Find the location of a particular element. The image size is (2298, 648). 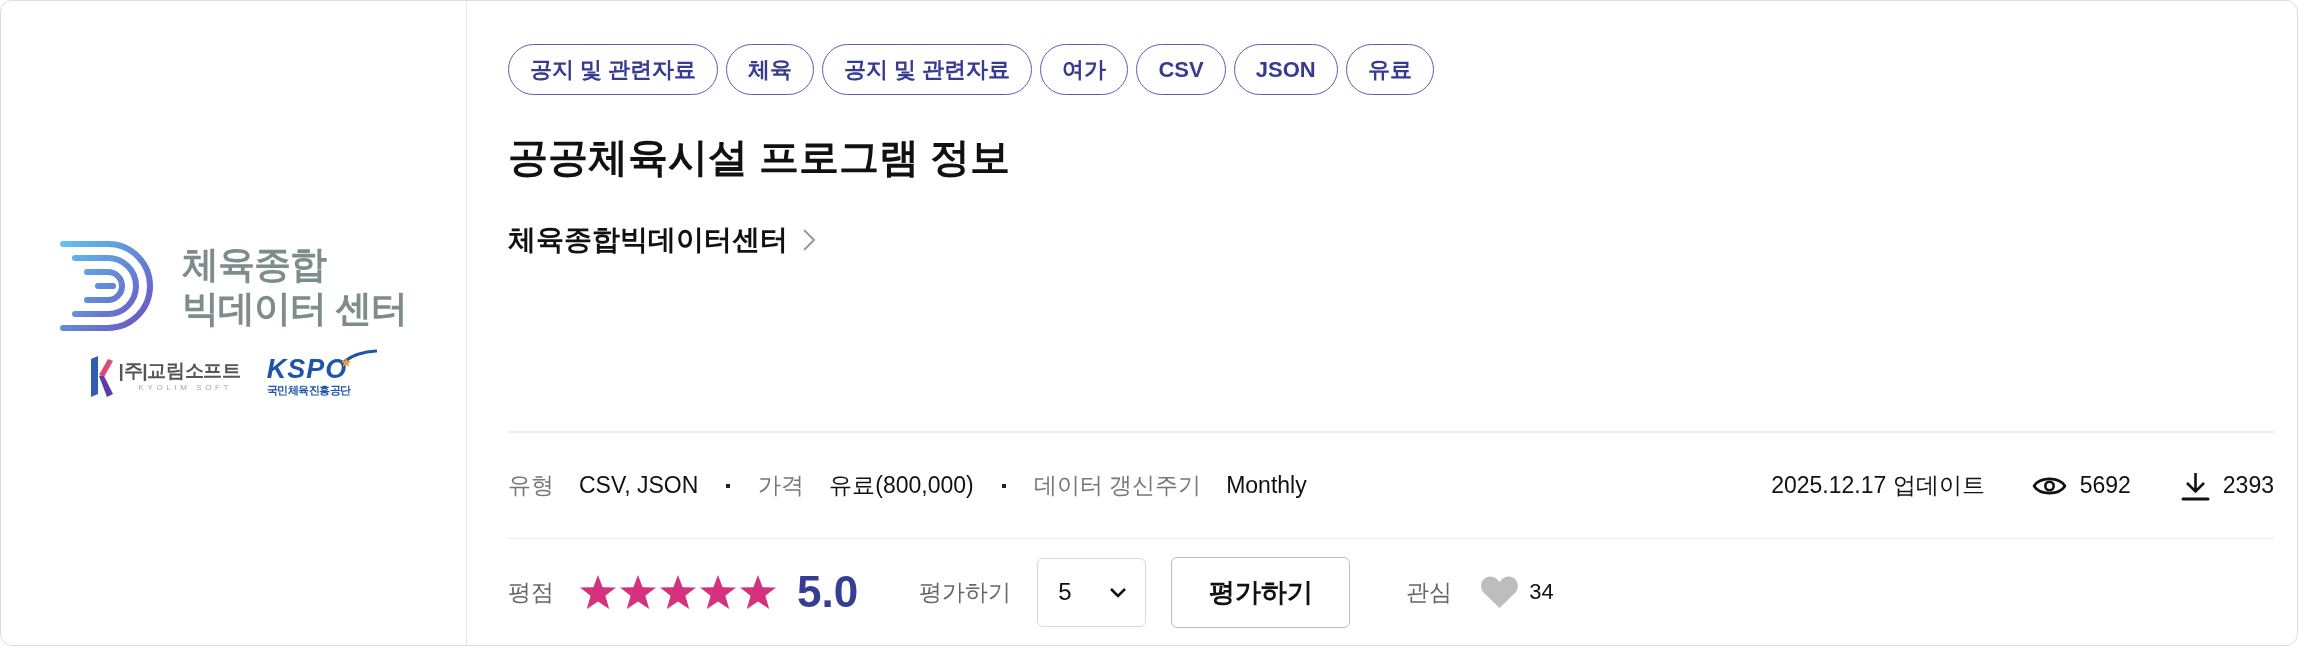

rating-score: 5.0 is located at coordinates (828, 592).